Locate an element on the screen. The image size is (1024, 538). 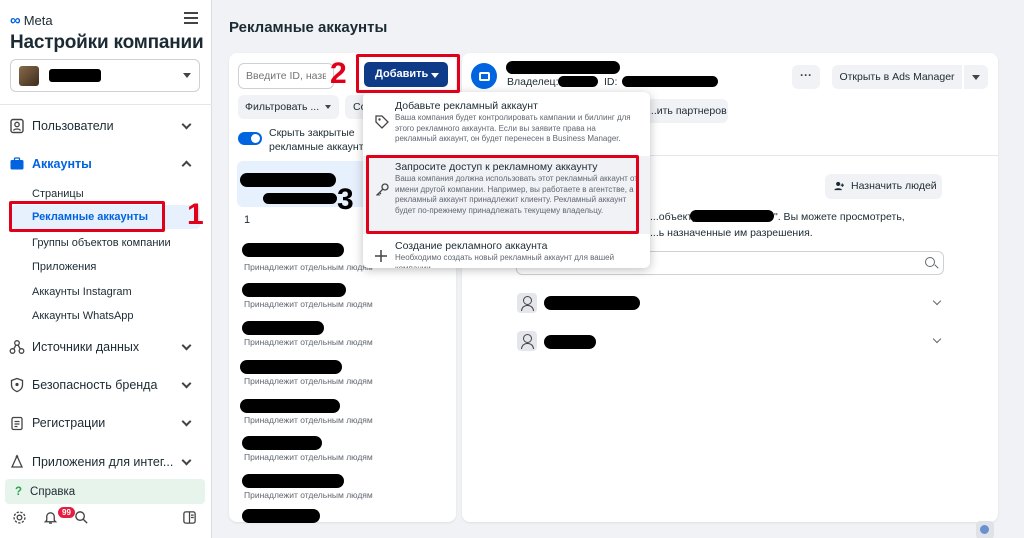
plus-icon is located at coordinates (381, 256).